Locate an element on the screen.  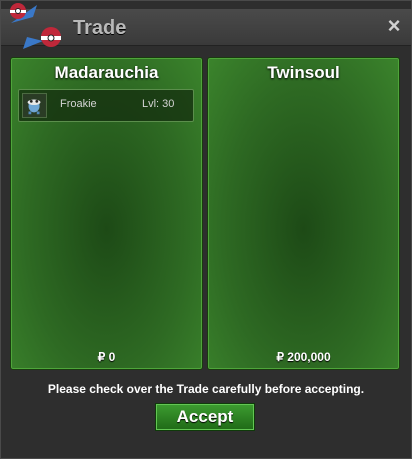
pokeball-logo-icon is located at coordinates (35, 26).